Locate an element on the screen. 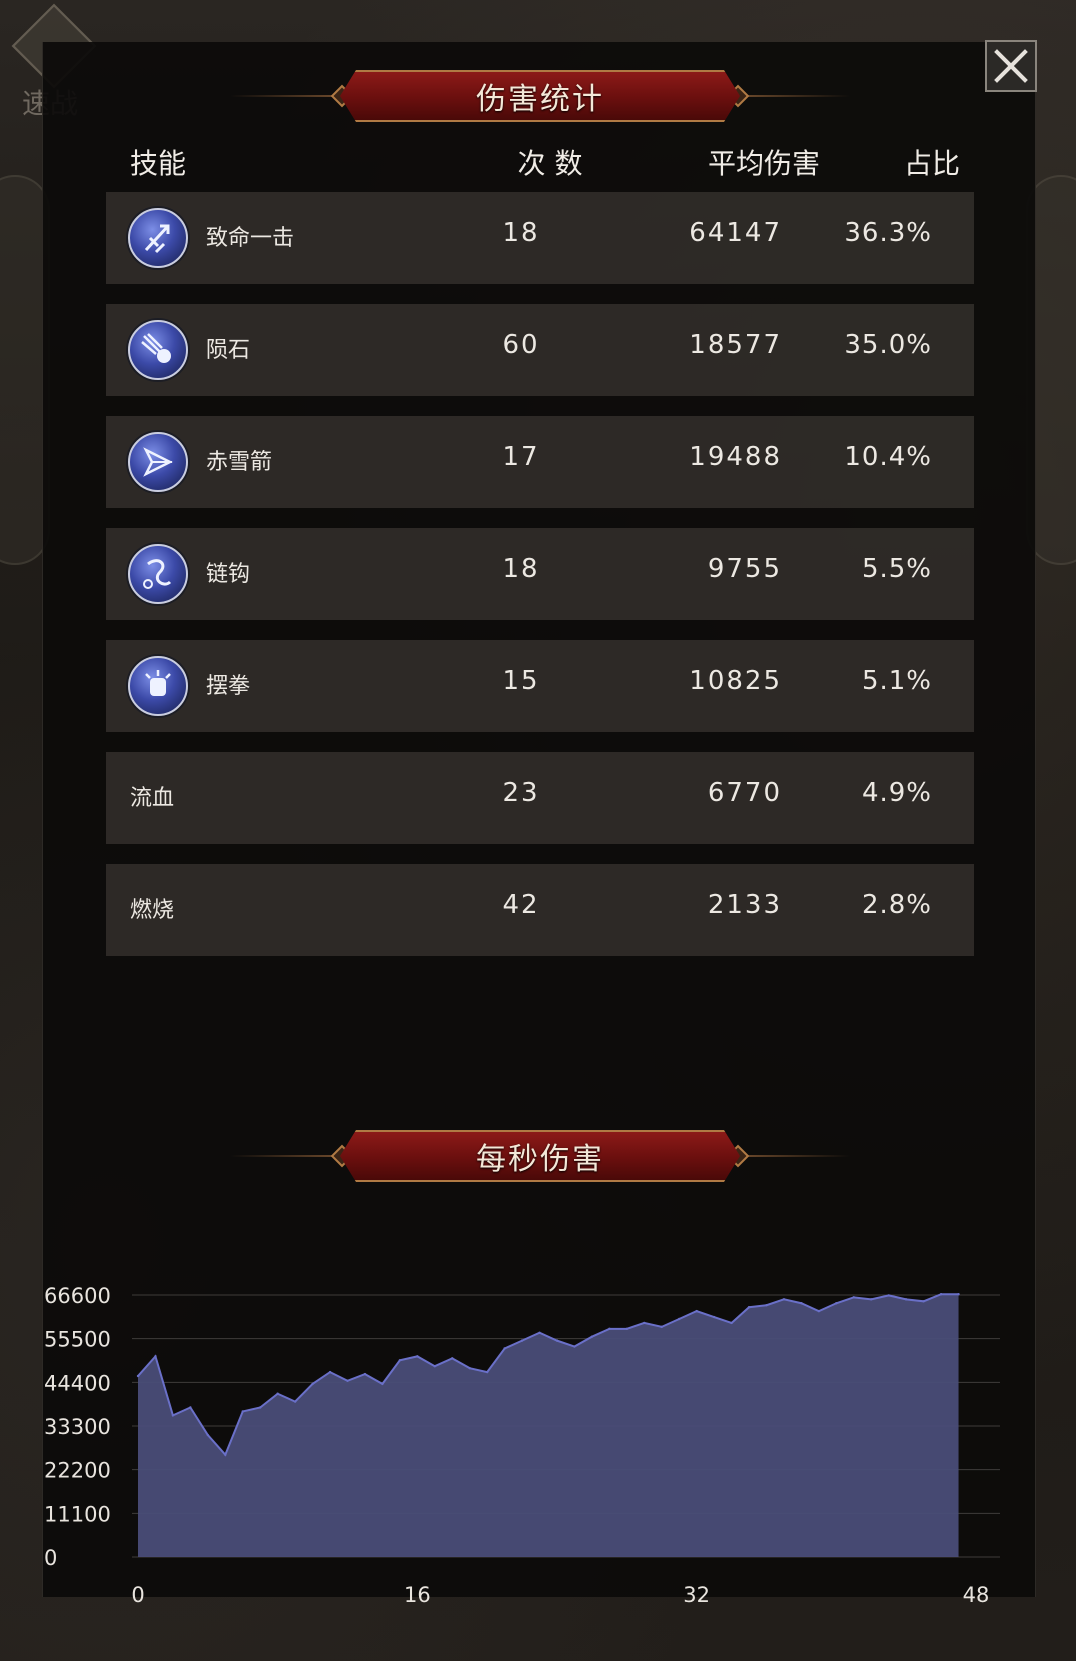 The image size is (1076, 1661). dps-area is located at coordinates (548, 1425).